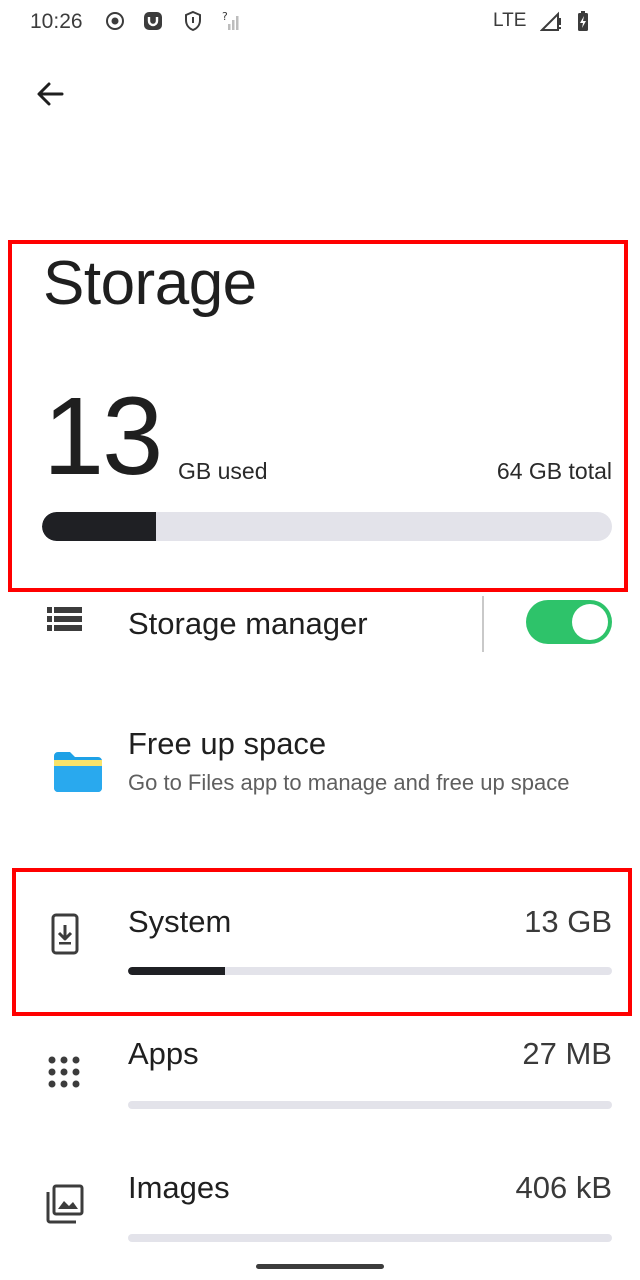  I want to click on back-arrow-icon, so click(50, 94).